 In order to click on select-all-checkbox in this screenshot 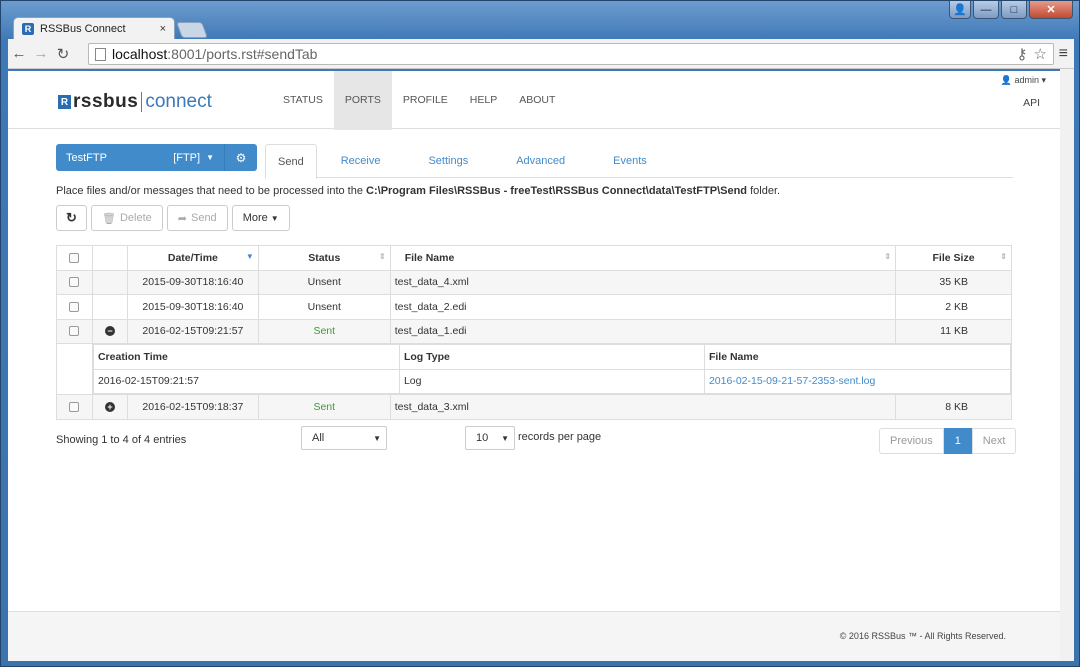, I will do `click(74, 257)`.